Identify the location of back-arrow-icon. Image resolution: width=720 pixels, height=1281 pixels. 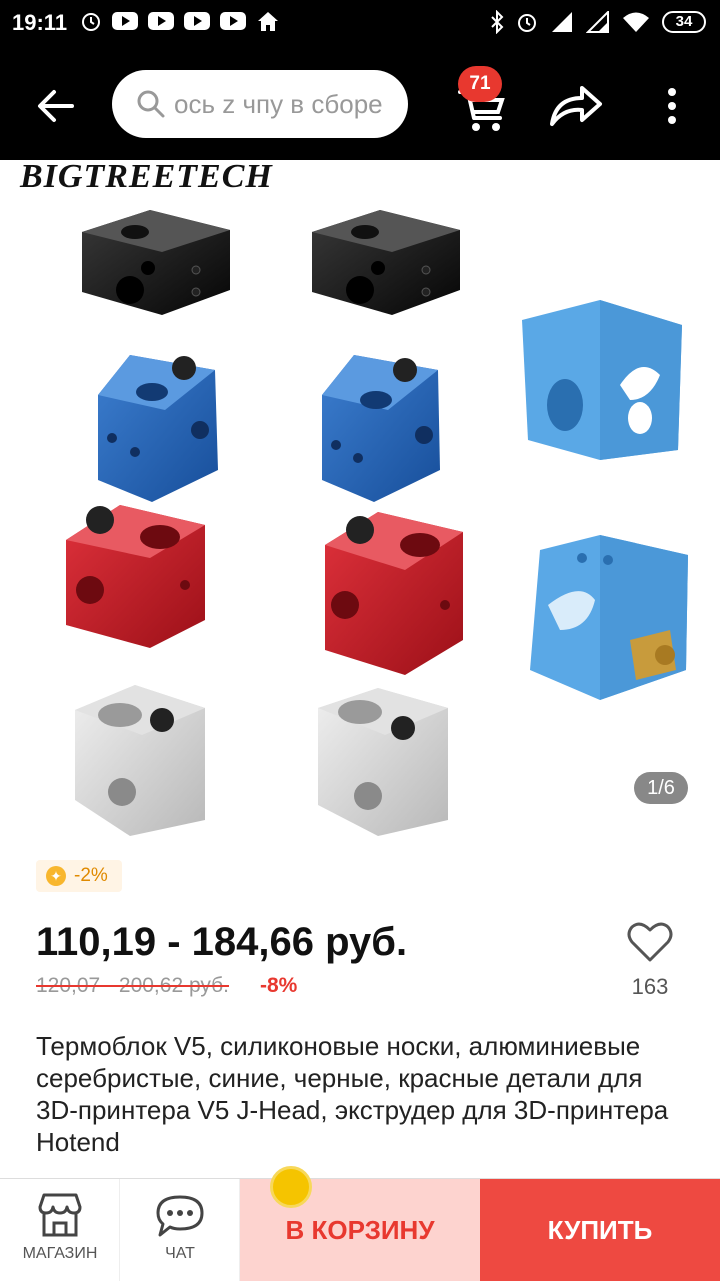
(56, 106).